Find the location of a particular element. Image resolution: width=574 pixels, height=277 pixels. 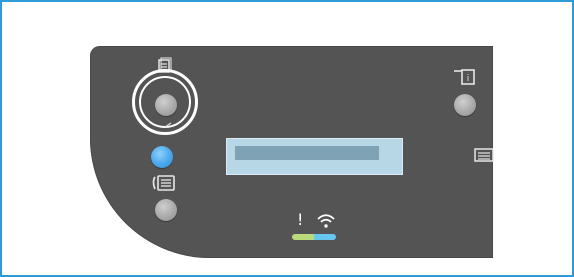

fax-button is located at coordinates (166, 210).